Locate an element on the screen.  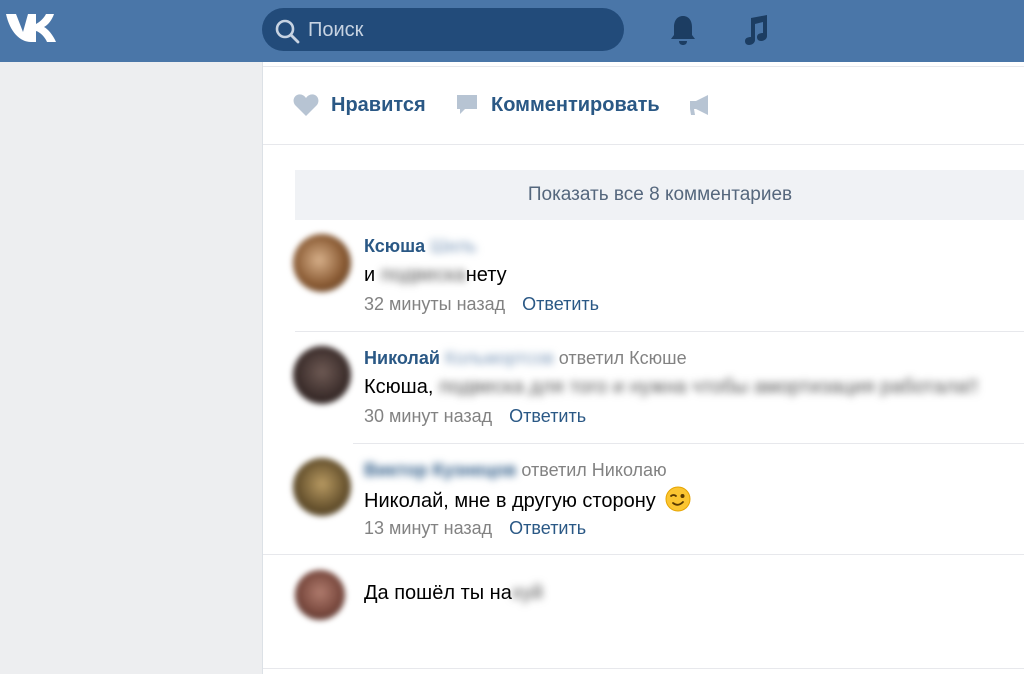
comment-author: Николай is located at coordinates (402, 358).